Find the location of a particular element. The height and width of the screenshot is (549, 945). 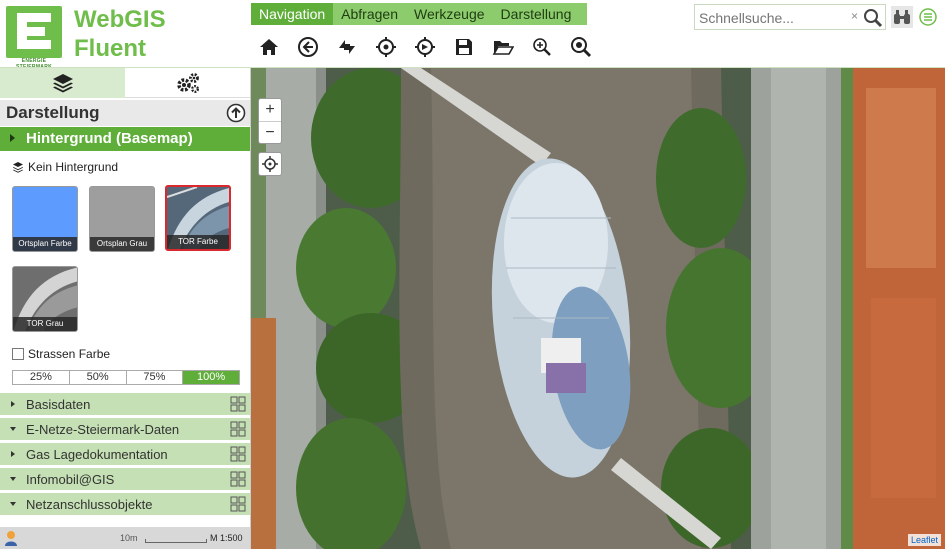

menu-werkzeuge: Werkzeuge is located at coordinates (449, 14).